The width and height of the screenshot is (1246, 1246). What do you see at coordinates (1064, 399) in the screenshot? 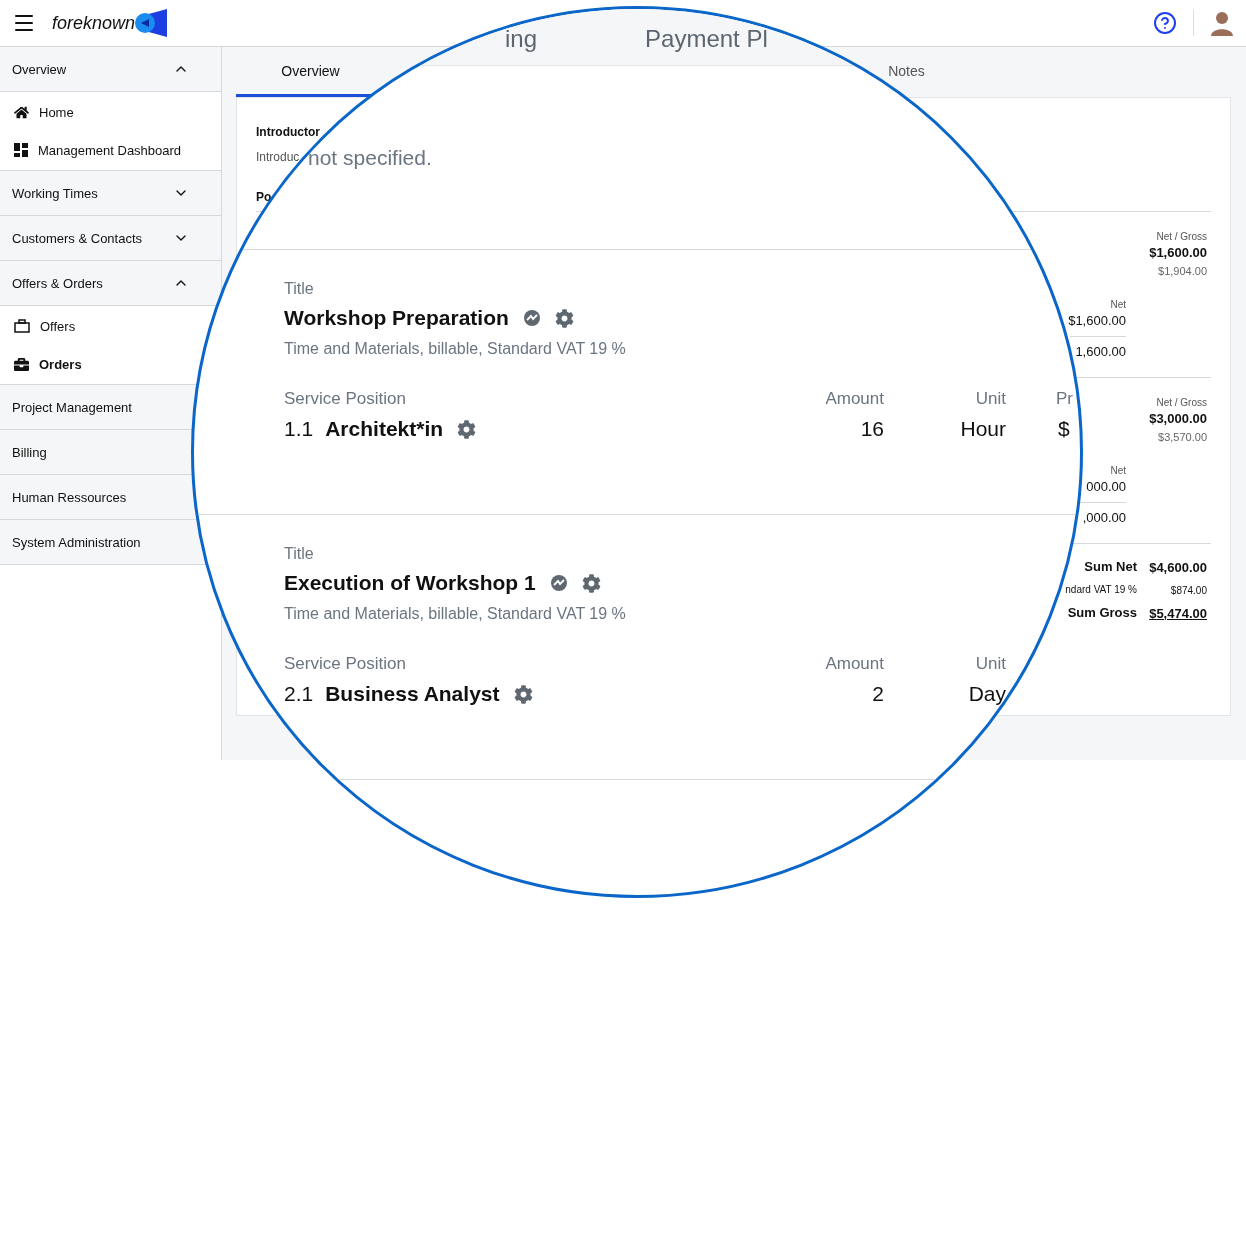
I see `column-label: Pr` at bounding box center [1064, 399].